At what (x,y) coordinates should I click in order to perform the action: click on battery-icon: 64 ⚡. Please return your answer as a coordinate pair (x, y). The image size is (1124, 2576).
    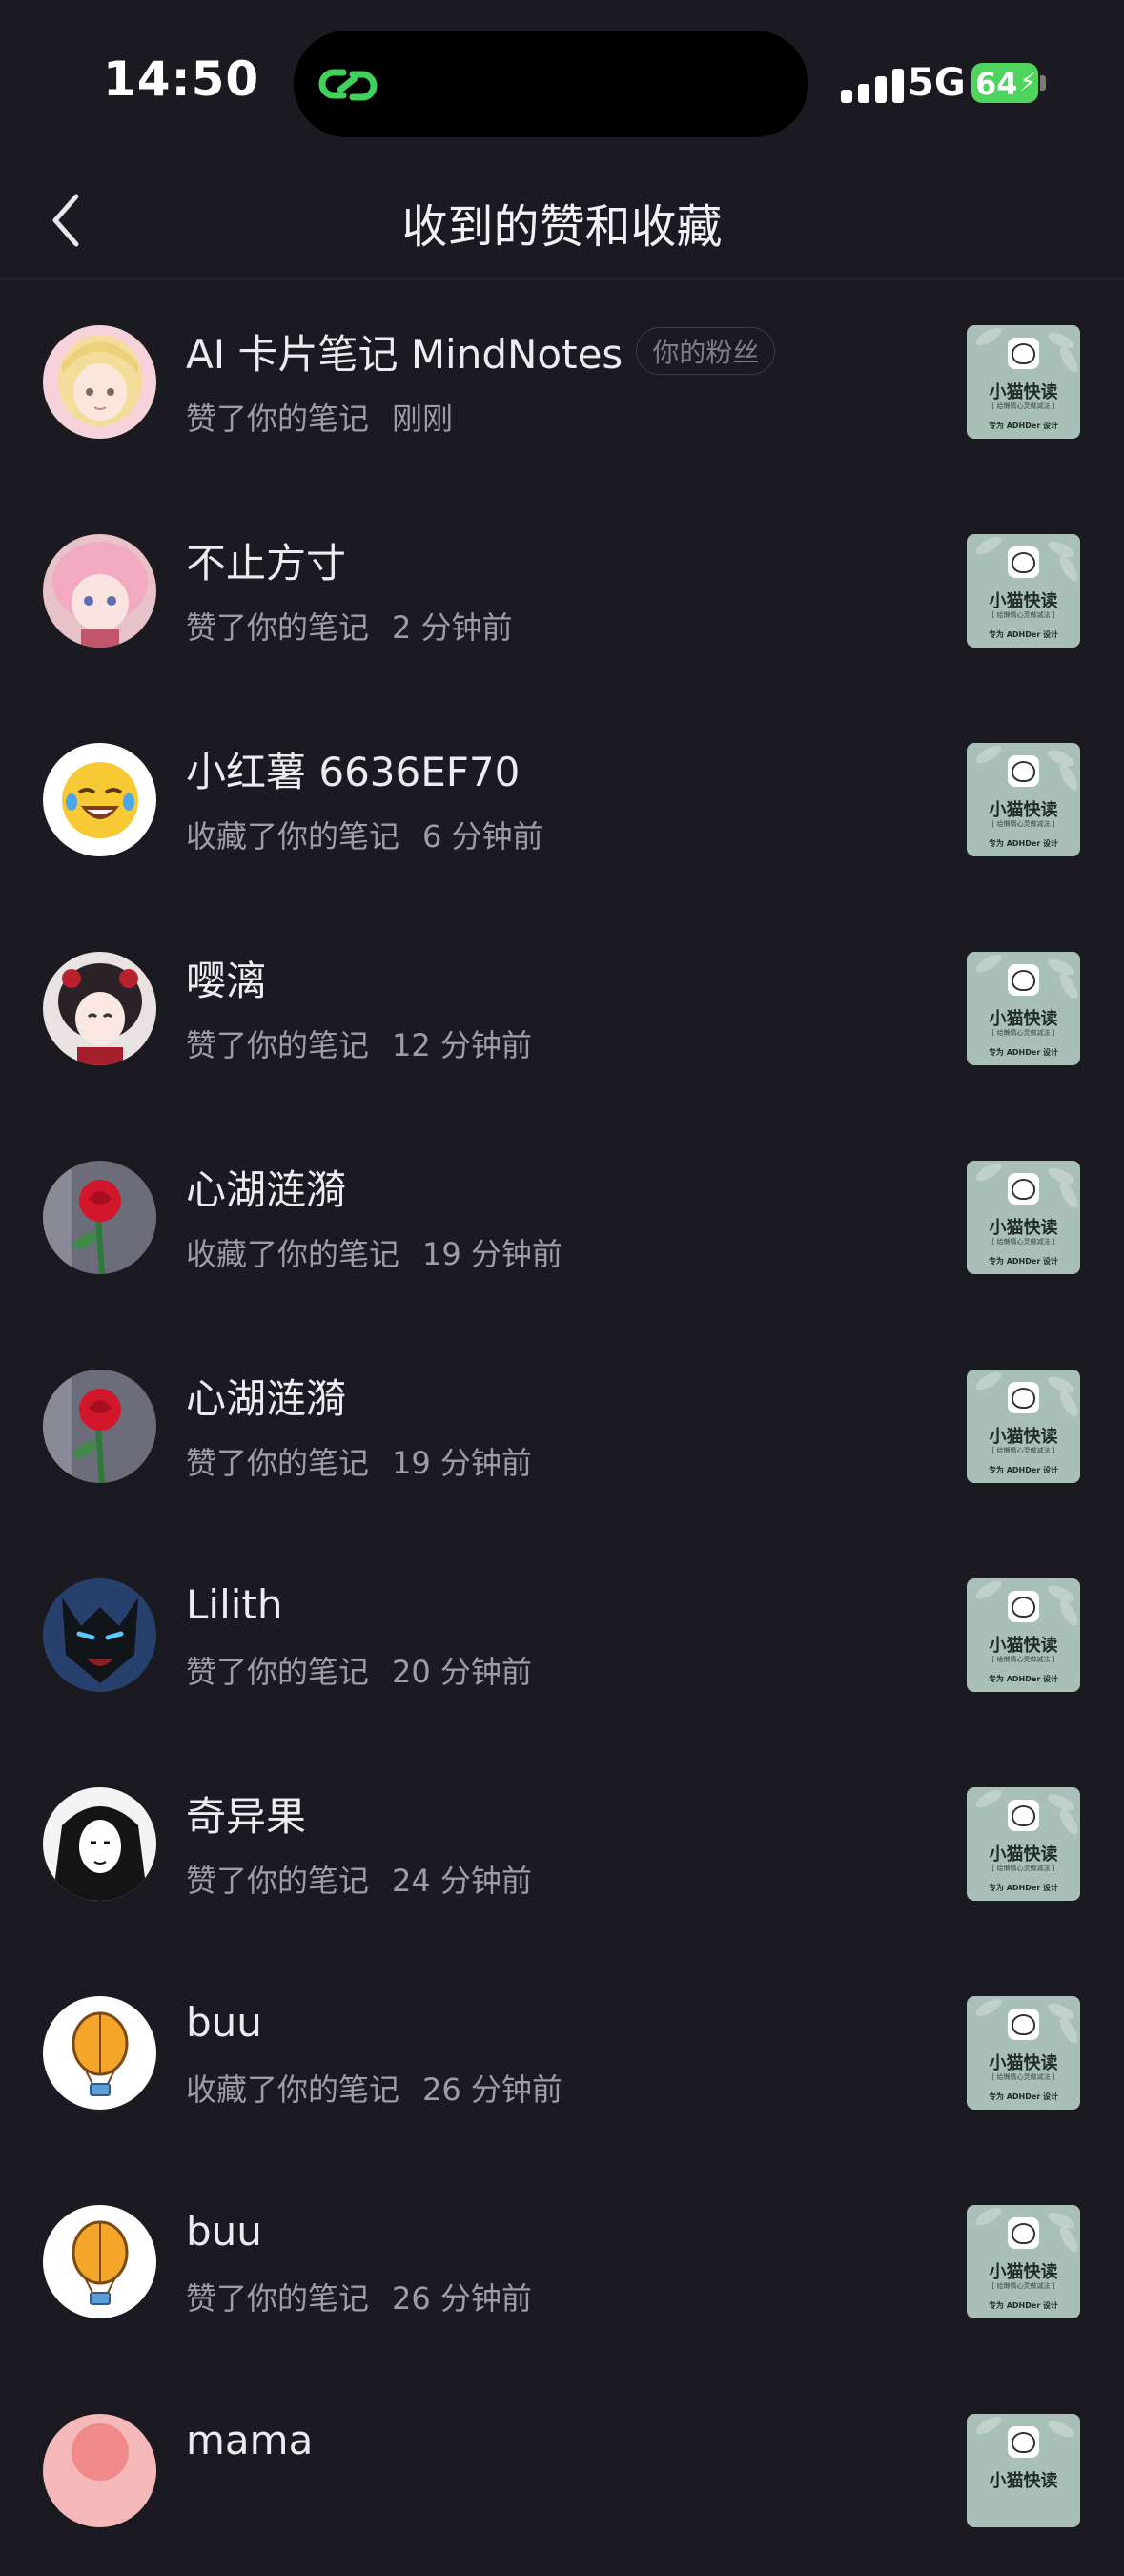
    Looking at the image, I should click on (1008, 83).